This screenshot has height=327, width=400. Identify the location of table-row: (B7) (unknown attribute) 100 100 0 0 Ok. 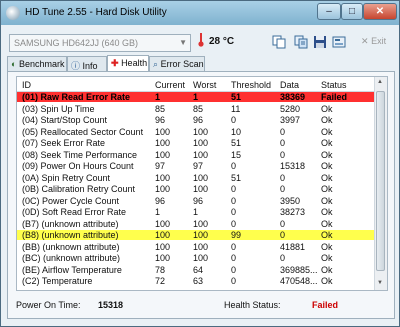
(197, 224).